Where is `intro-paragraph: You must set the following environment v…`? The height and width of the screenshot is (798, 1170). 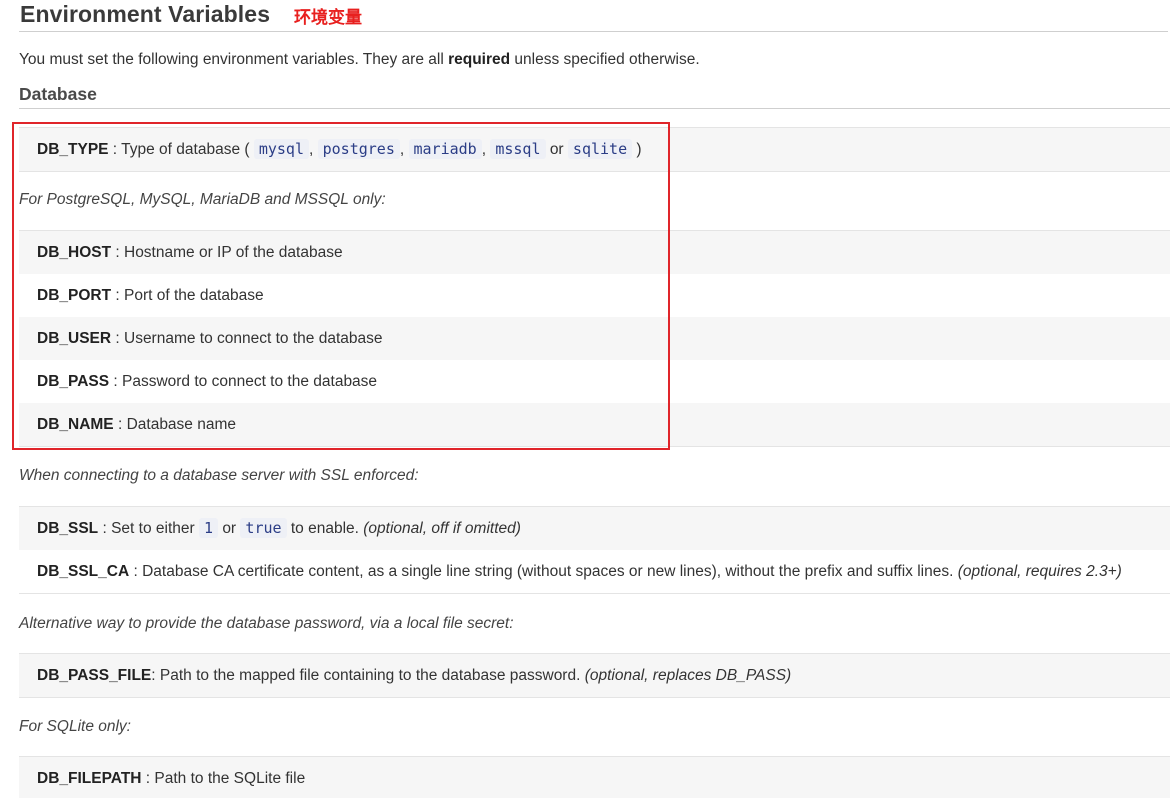
intro-paragraph: You must set the following environment v… is located at coordinates (359, 60).